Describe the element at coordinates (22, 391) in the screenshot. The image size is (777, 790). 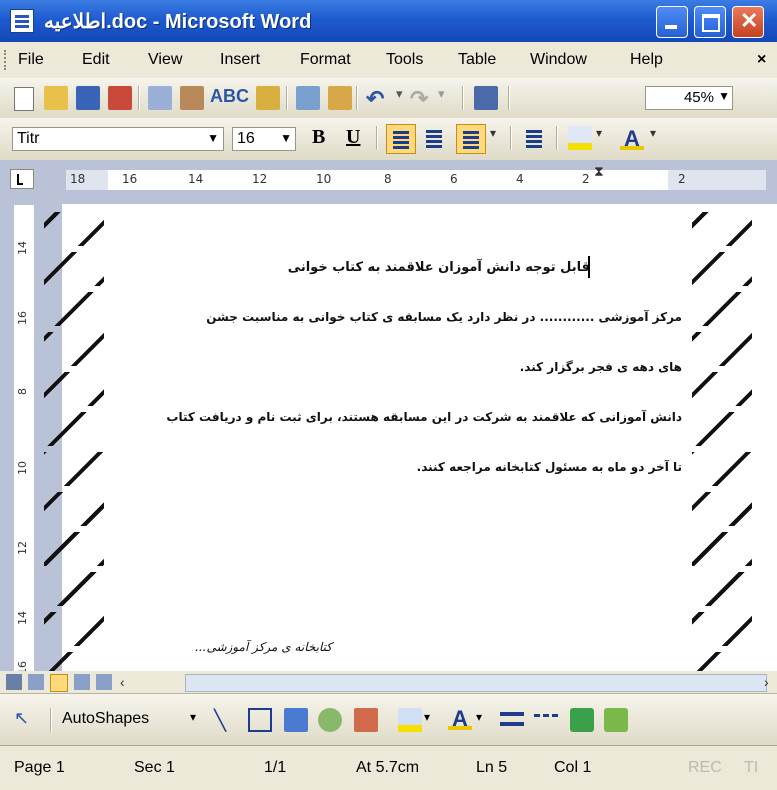
I see `ruler-tick: 8` at that location.